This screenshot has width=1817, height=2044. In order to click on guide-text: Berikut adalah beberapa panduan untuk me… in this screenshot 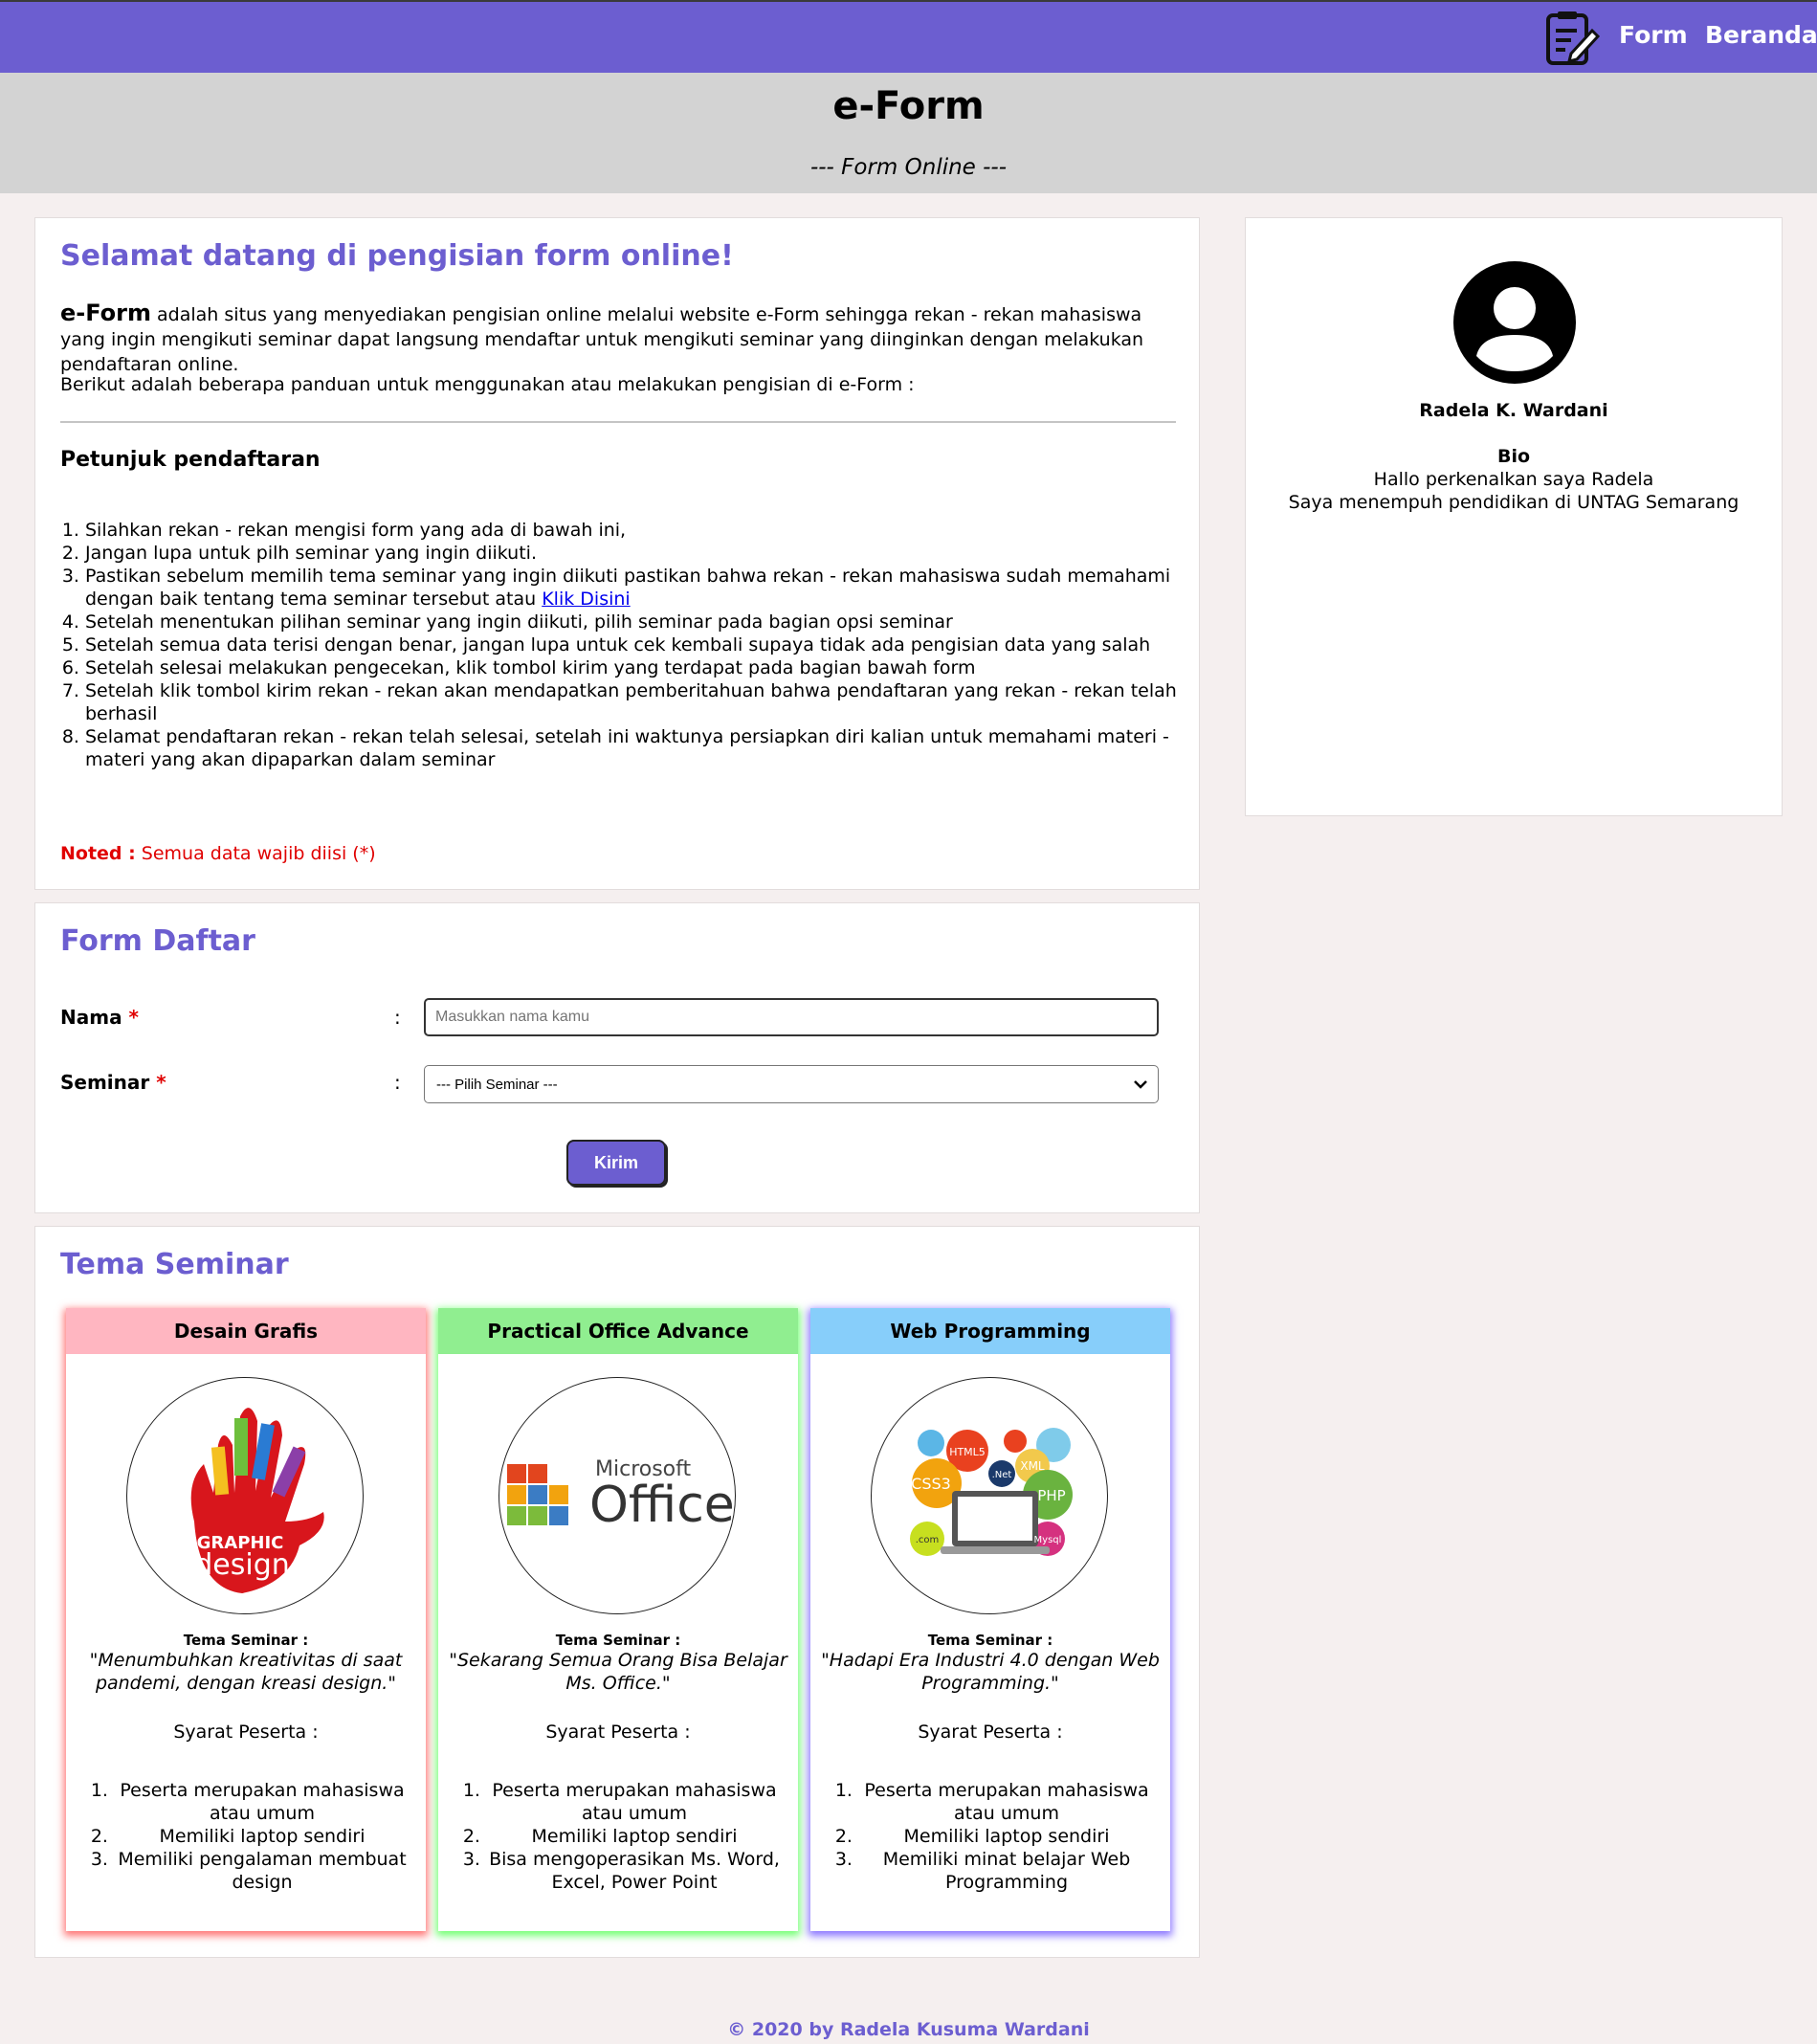, I will do `click(488, 385)`.